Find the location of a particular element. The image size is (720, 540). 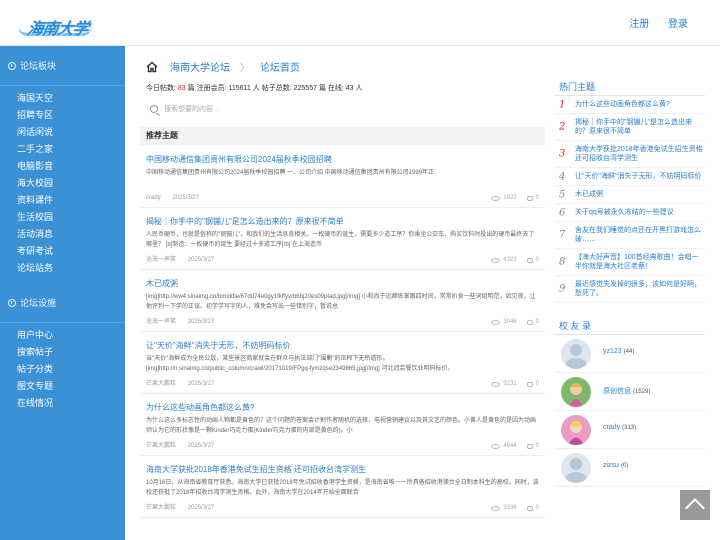

hot-topic-item: 9 最近感觉失发掉的很多，该如何是好啊，愁死了。 is located at coordinates (630, 289).